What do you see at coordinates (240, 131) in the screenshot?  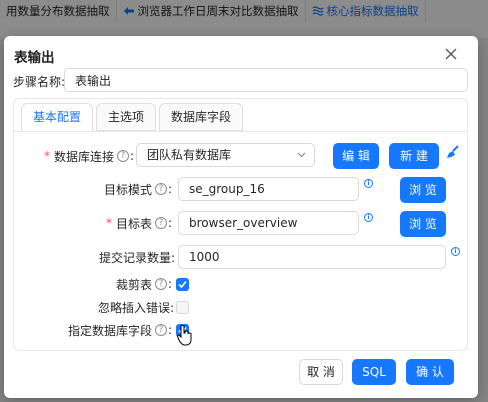 I see `tab-divider` at bounding box center [240, 131].